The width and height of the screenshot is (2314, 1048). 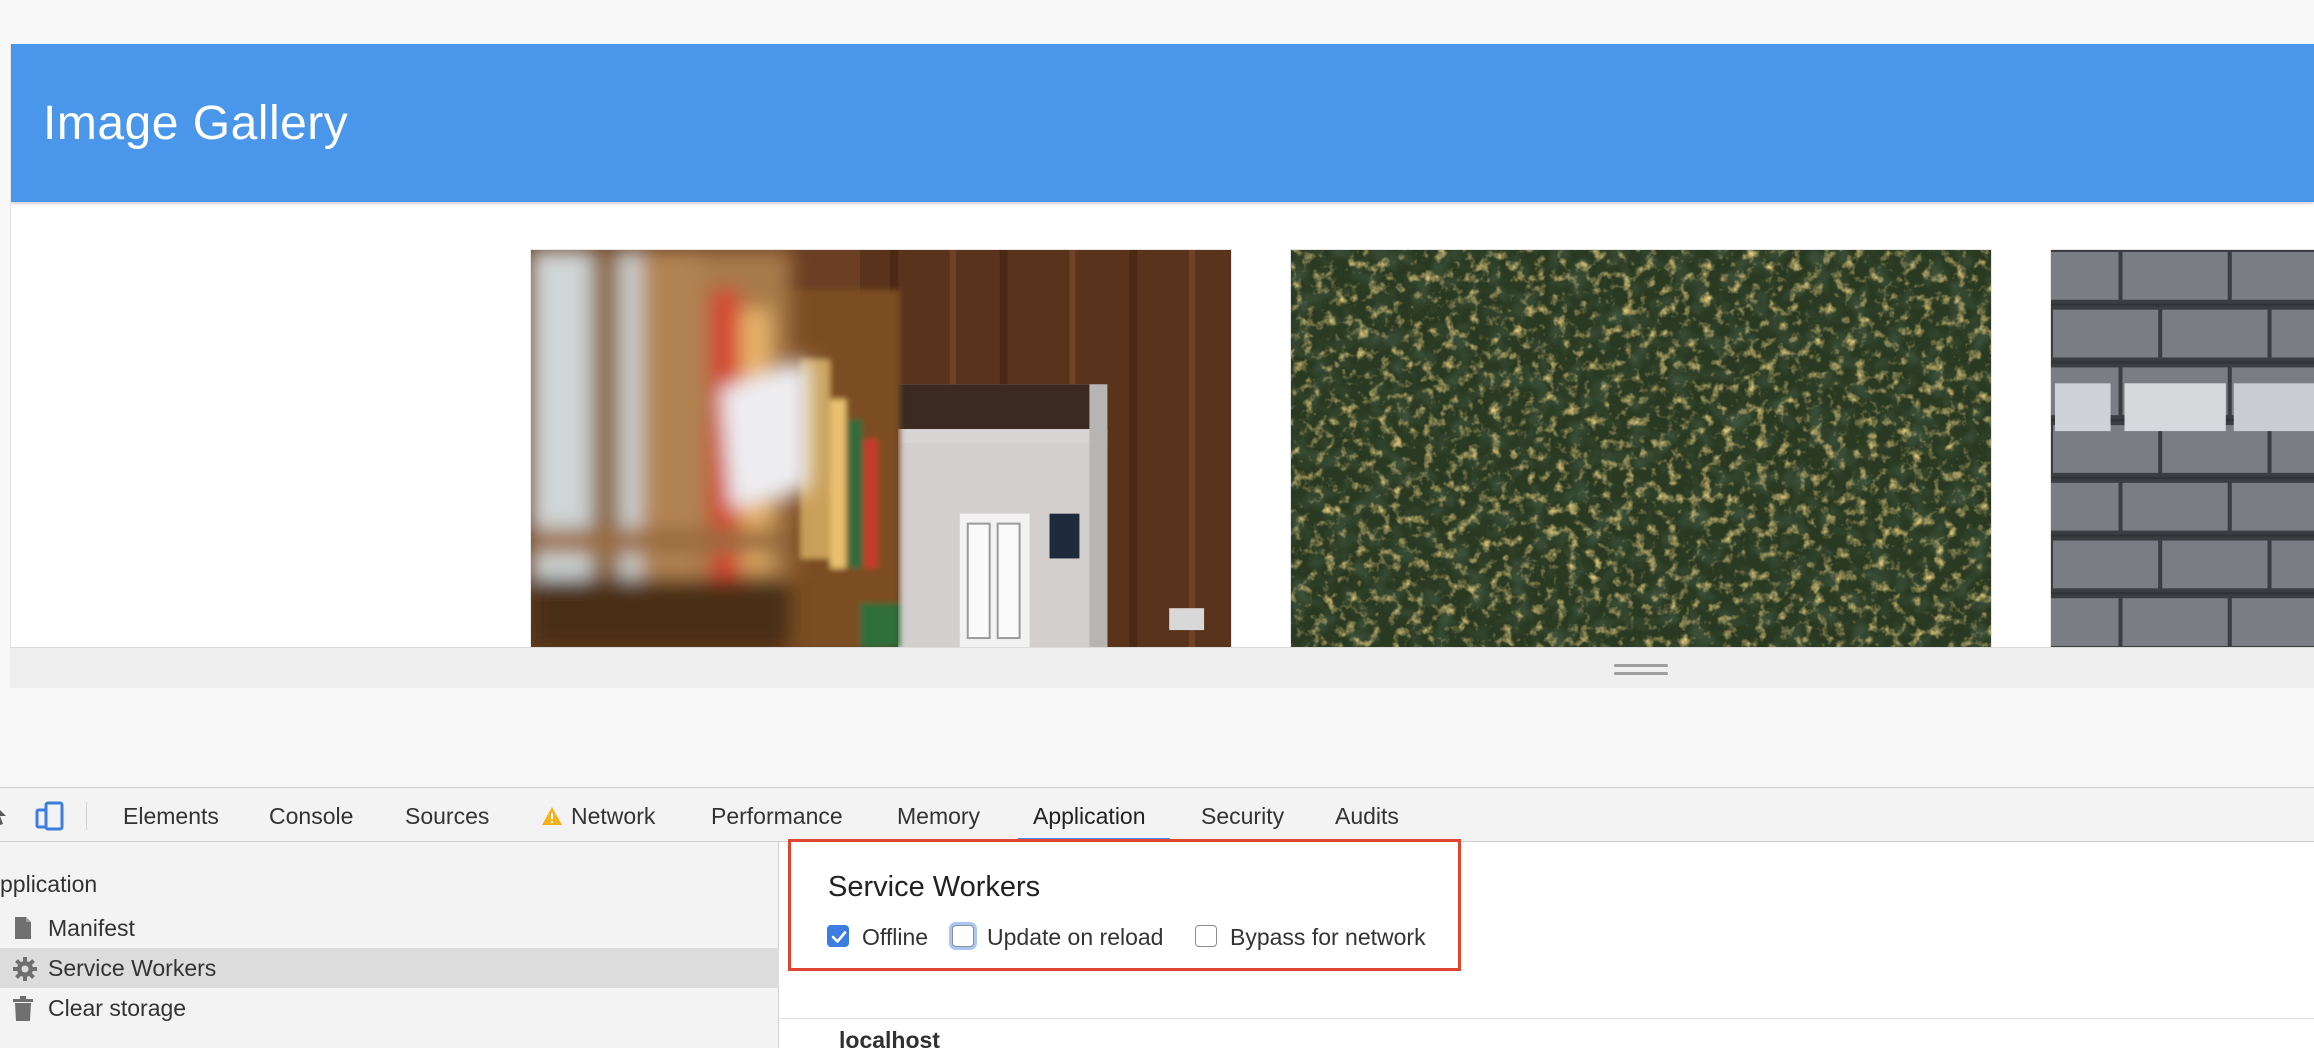 I want to click on sidebar-item-label: Clear storage, so click(x=117, y=1008).